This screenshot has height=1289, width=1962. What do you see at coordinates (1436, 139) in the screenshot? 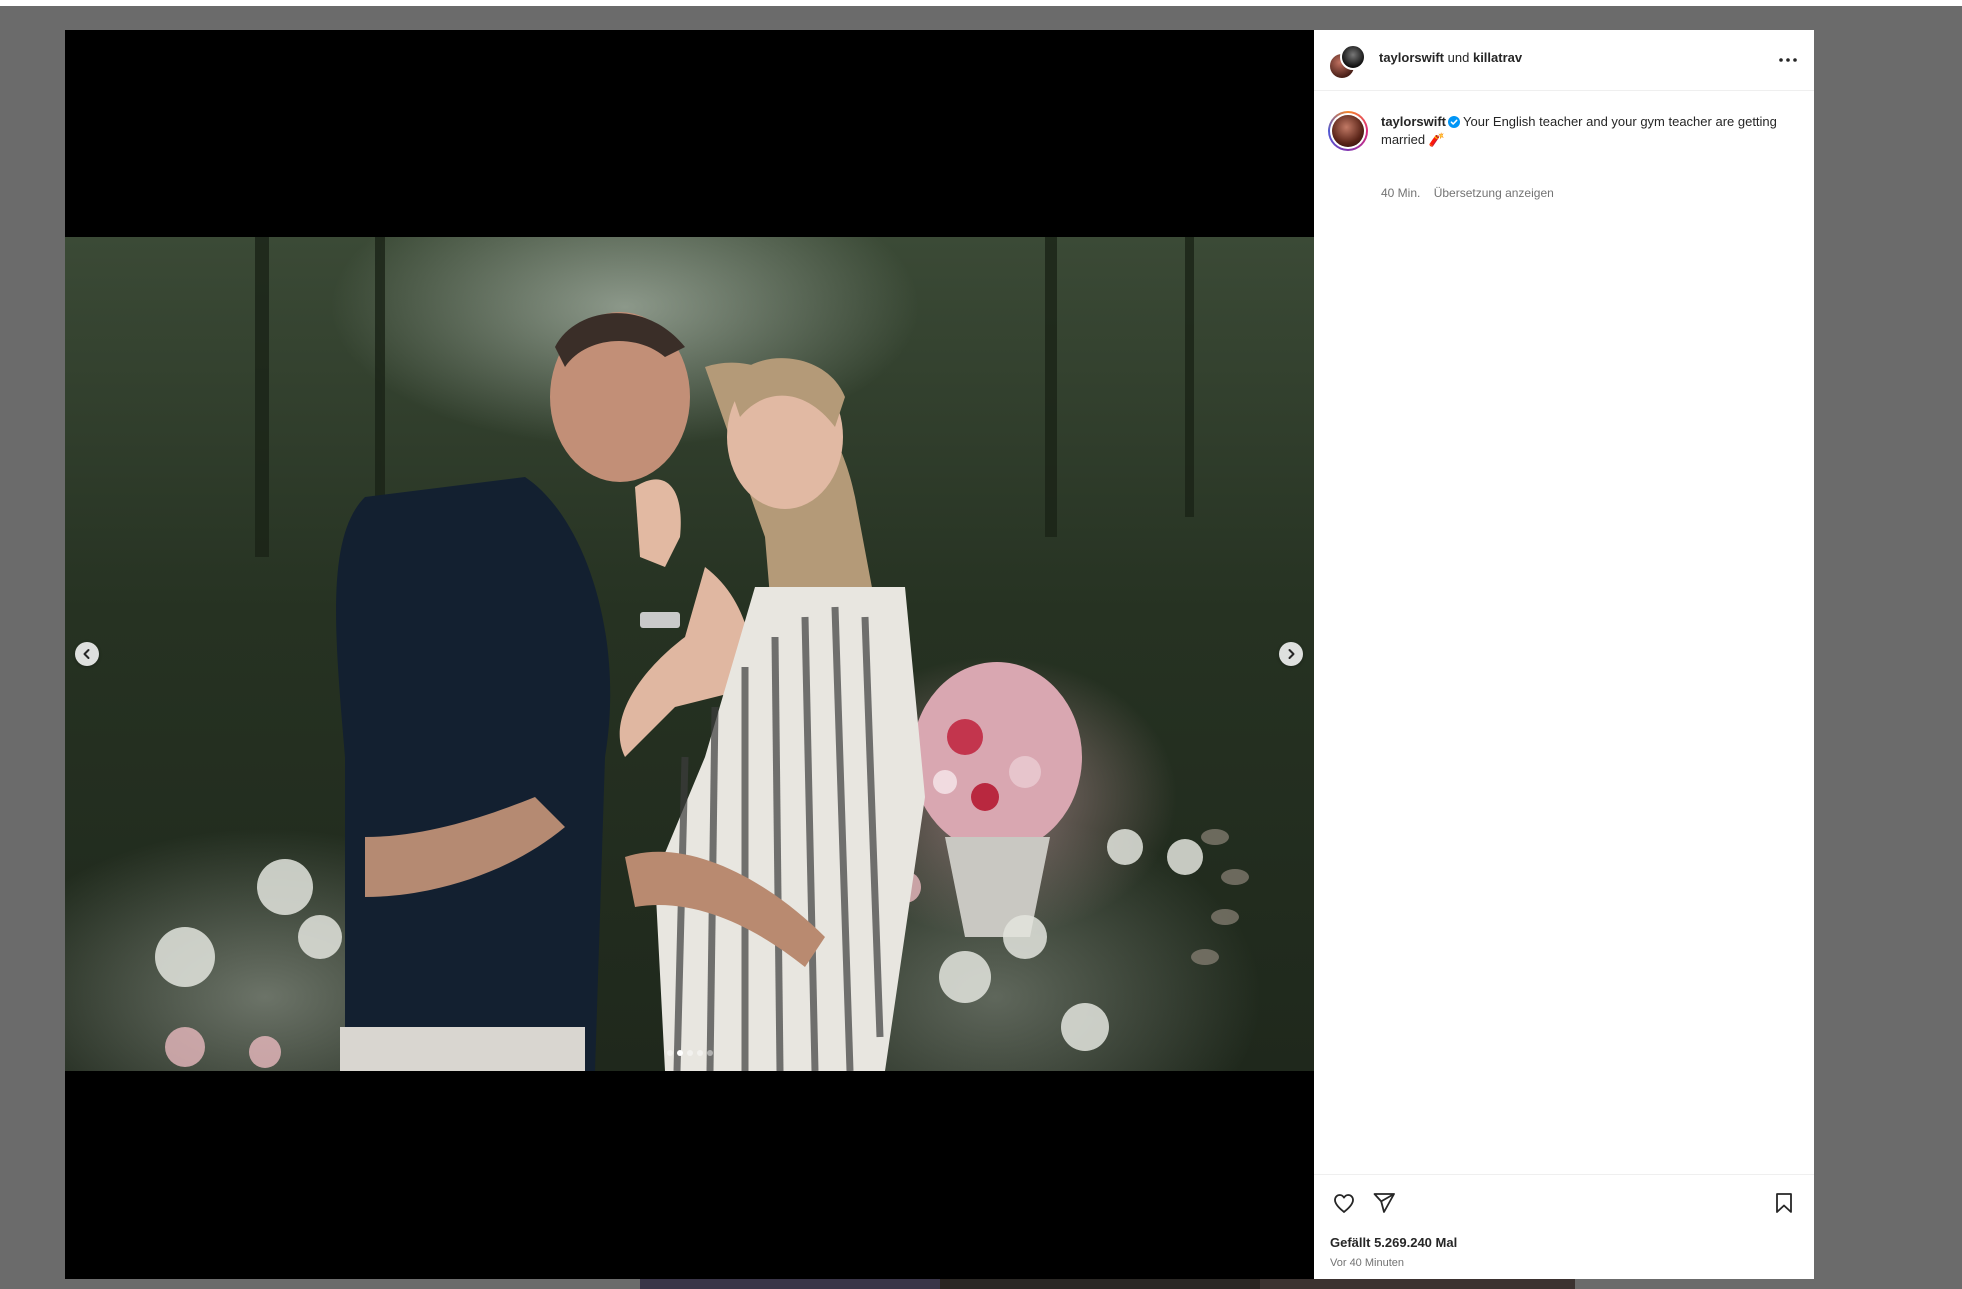
I see `caption-emoji: 🧨` at bounding box center [1436, 139].